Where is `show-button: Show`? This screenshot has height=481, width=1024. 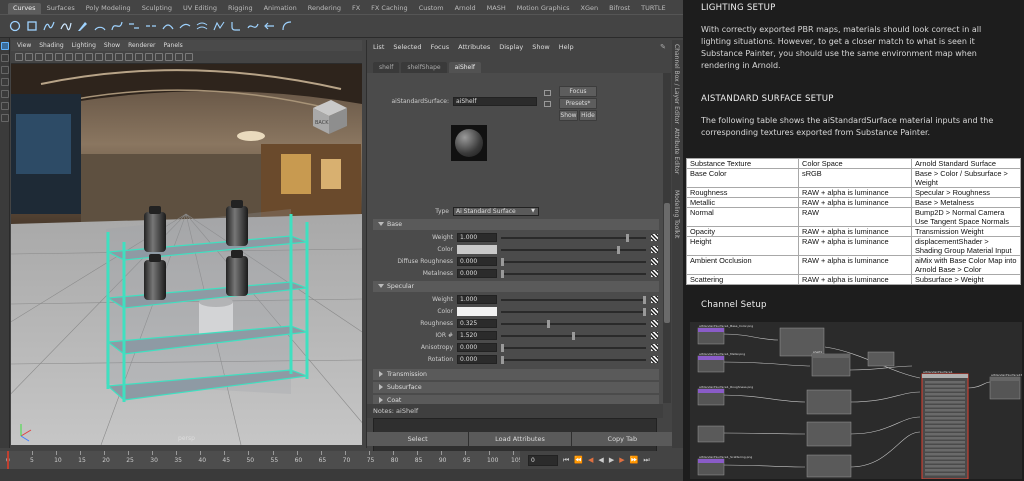
show-button: Show is located at coordinates (568, 115).